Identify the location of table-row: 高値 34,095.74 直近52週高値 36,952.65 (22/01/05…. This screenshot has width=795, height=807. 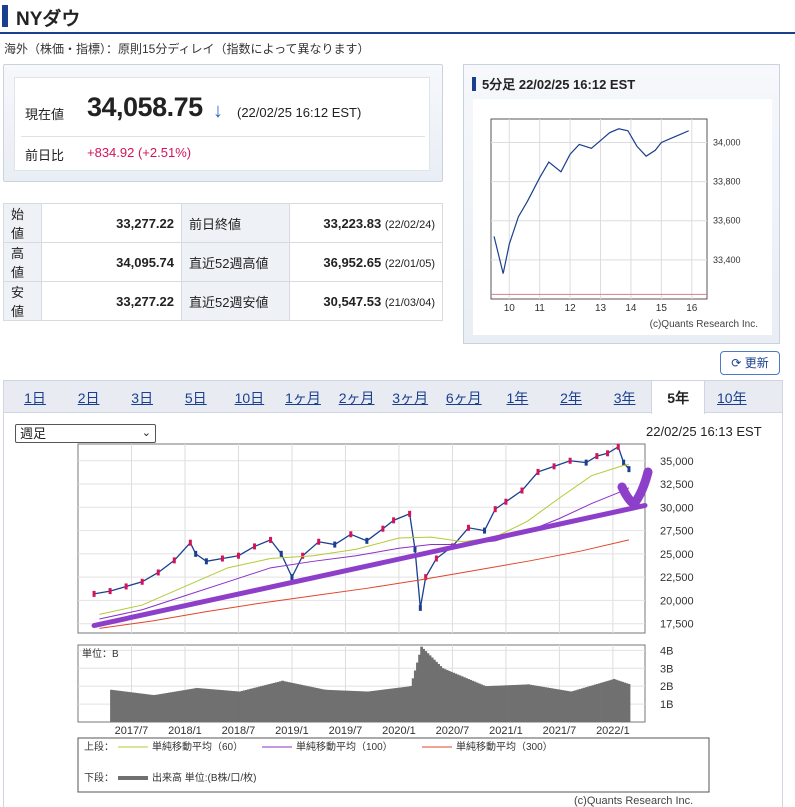
(223, 262).